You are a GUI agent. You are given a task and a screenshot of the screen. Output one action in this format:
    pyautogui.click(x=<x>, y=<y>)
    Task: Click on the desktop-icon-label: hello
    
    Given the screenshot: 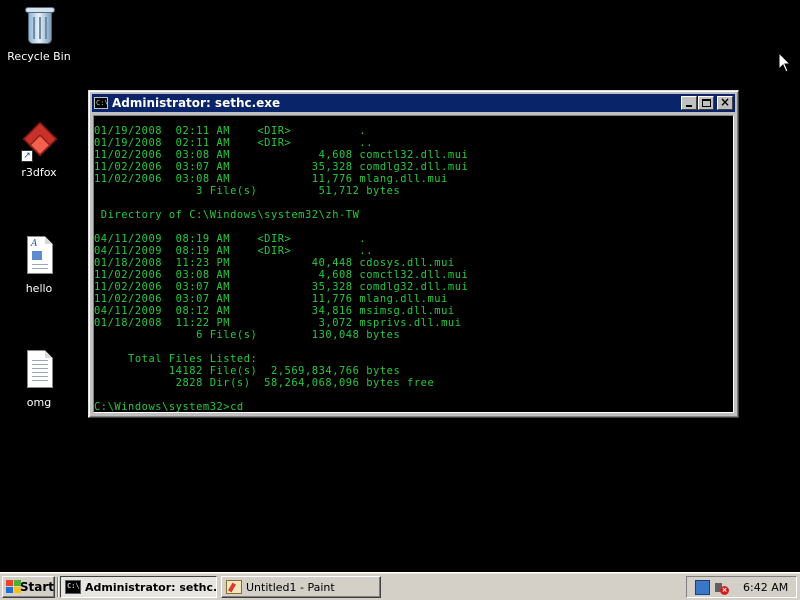 What is the action you would take?
    pyautogui.click(x=39, y=288)
    